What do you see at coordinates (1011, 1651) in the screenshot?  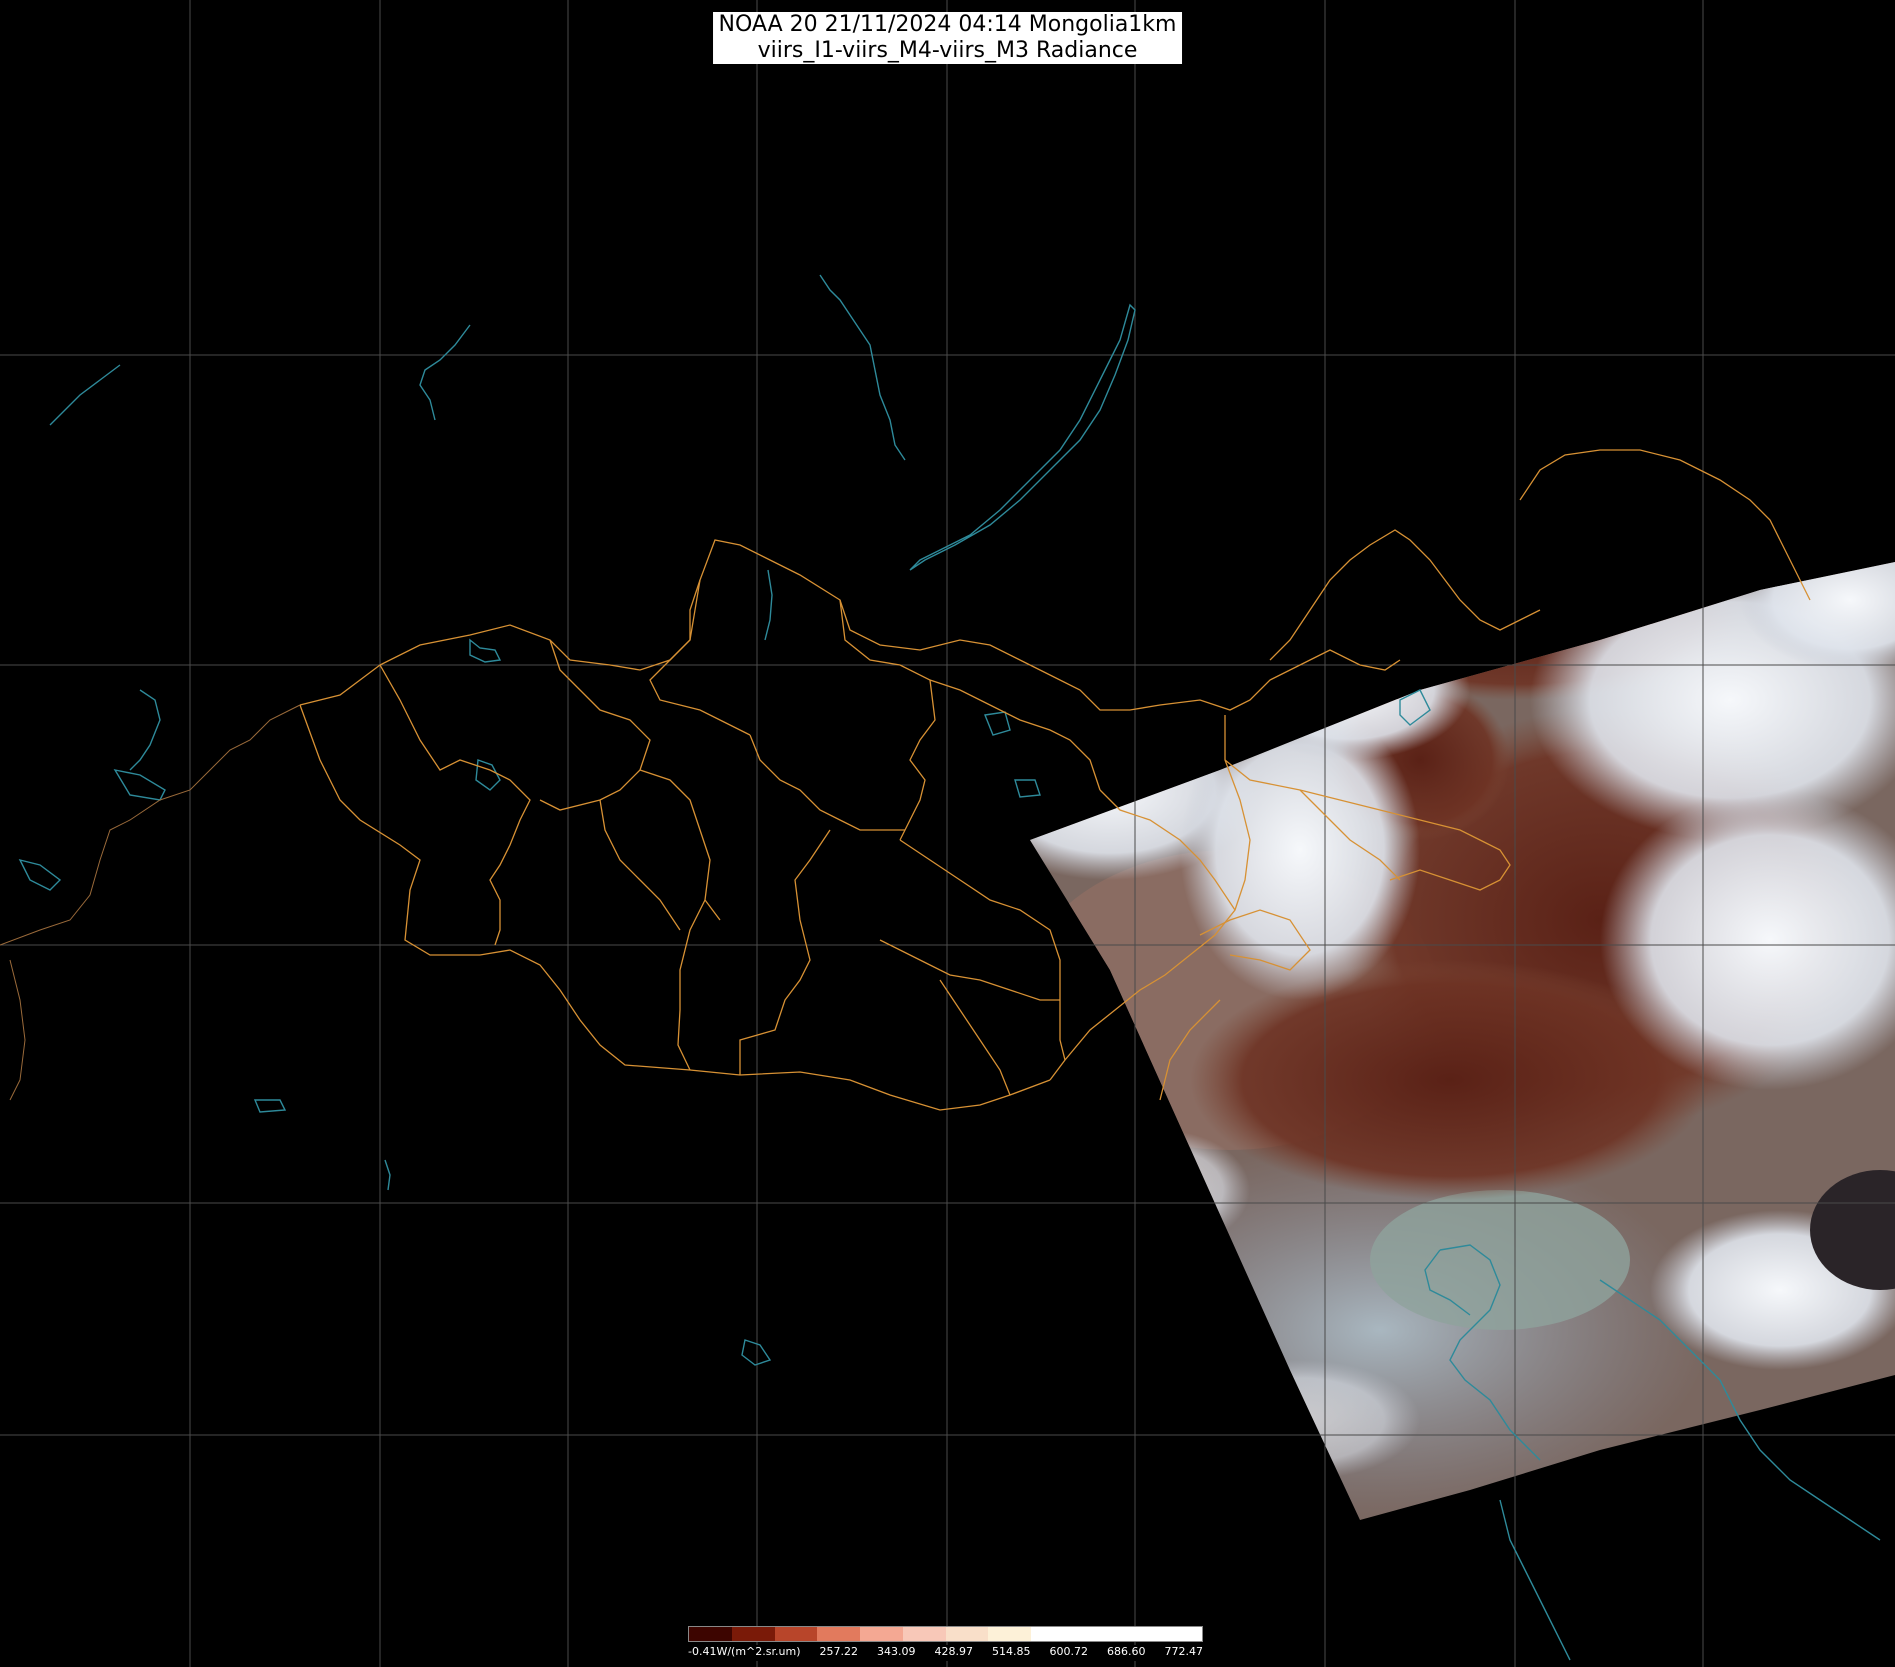 I see `legend-tick-label: 514.85` at bounding box center [1011, 1651].